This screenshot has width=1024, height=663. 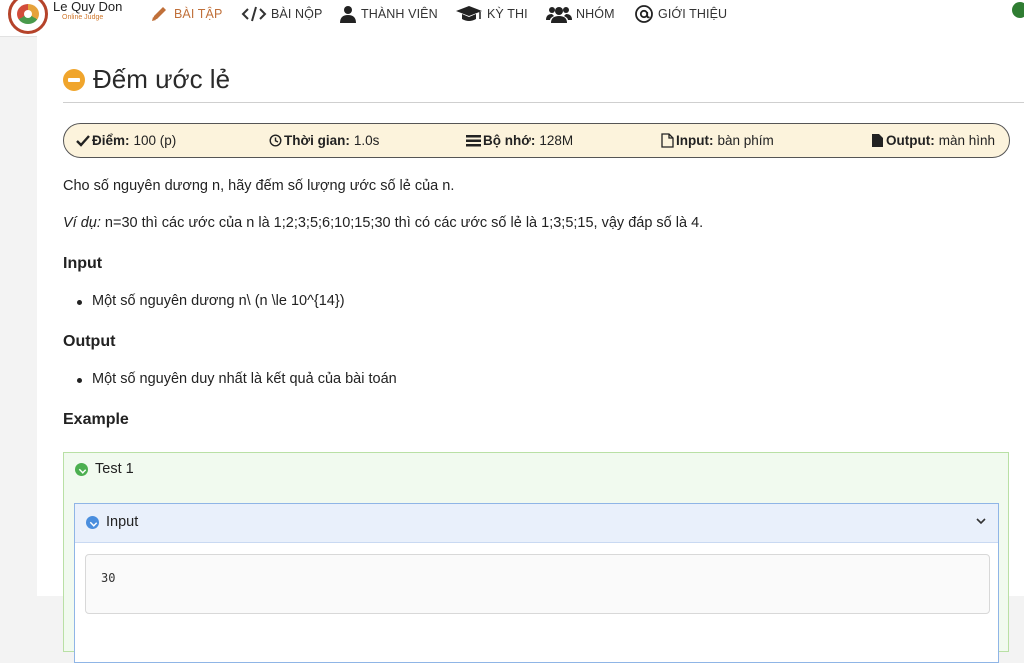 I want to click on input-value: bàn phím, so click(x=745, y=140).